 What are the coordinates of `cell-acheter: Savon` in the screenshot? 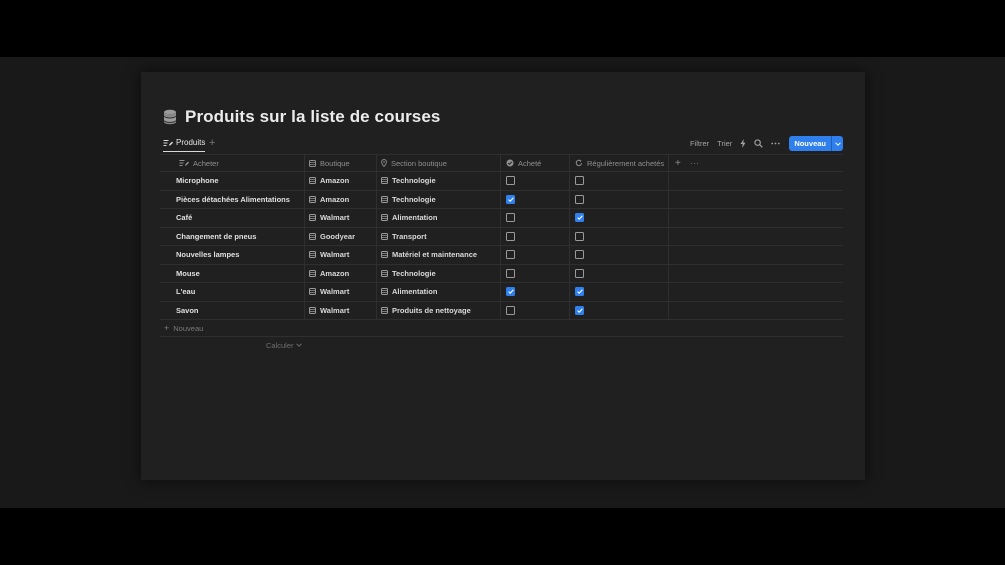 It's located at (239, 311).